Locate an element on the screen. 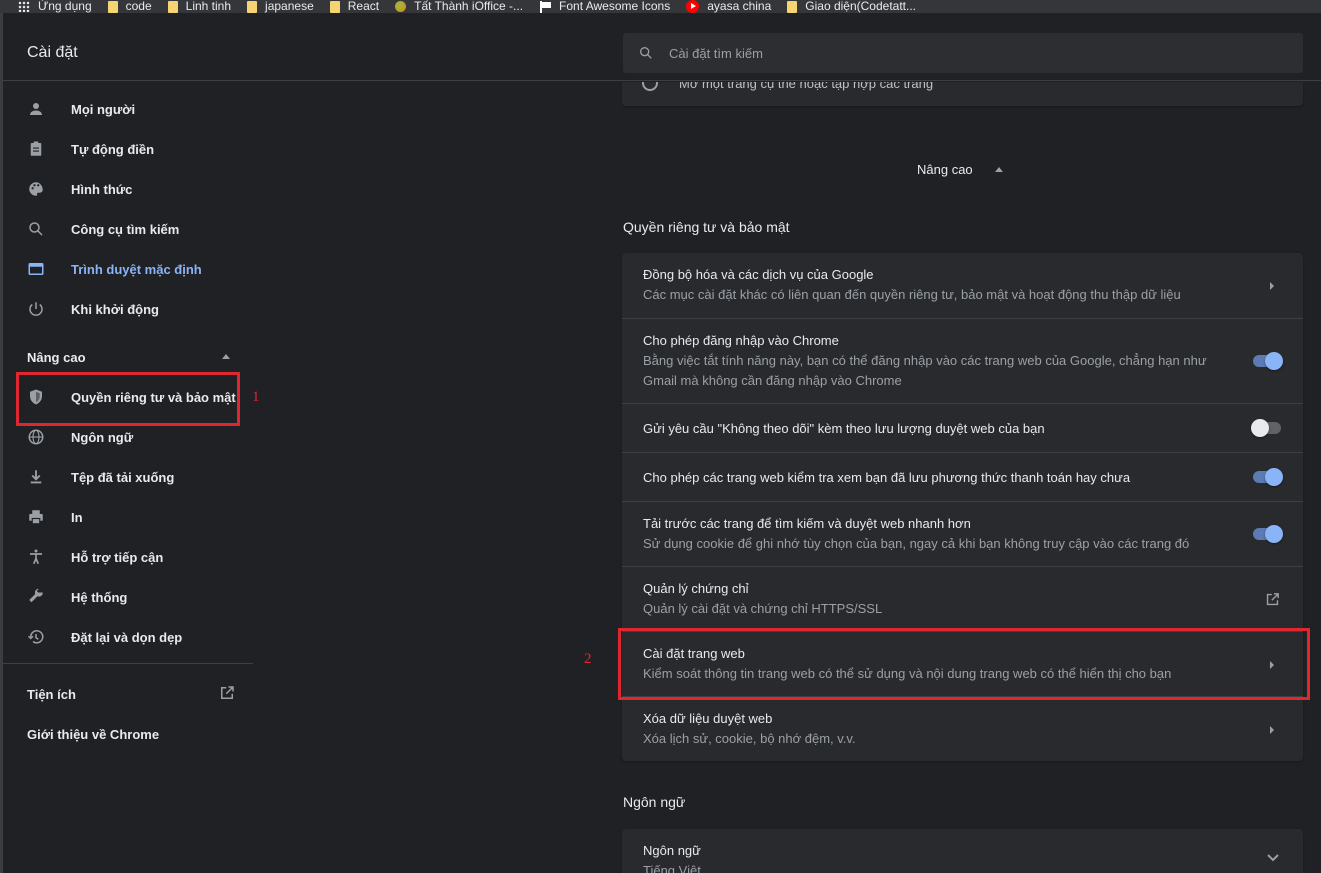 The width and height of the screenshot is (1321, 873). browser-icon is located at coordinates (36, 269).